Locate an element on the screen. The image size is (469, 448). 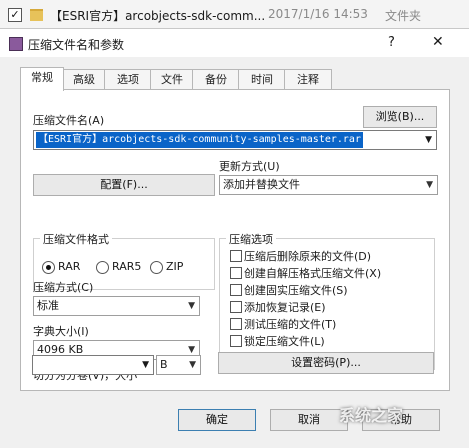
update-mode-value: 添加并替换文件 is located at coordinates (261, 184).